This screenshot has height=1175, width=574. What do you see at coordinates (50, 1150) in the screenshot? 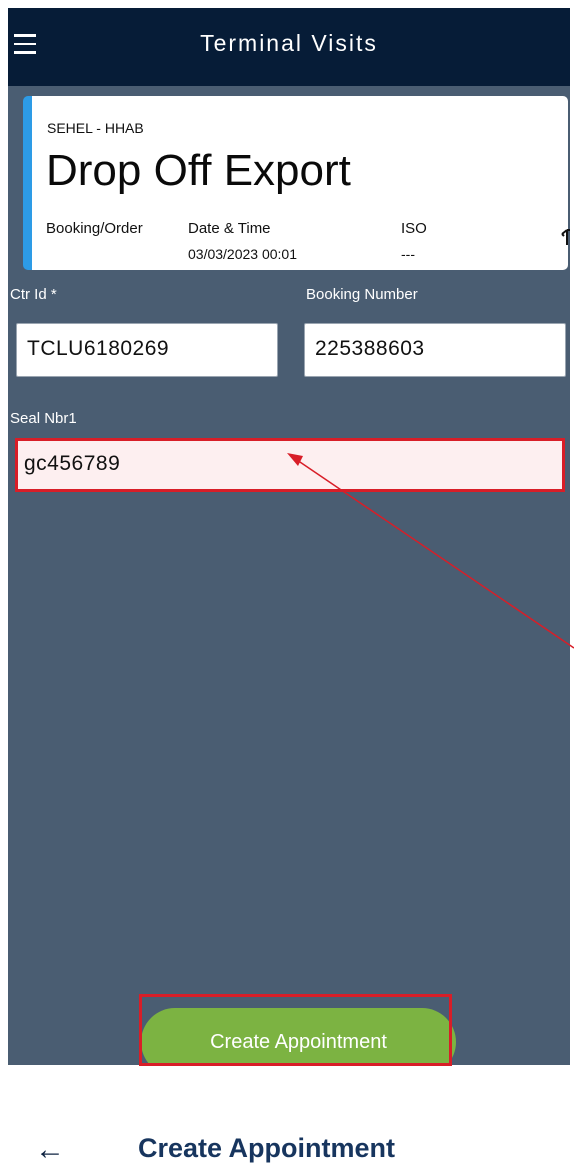
I see `back-arrow-icon: ←` at bounding box center [50, 1150].